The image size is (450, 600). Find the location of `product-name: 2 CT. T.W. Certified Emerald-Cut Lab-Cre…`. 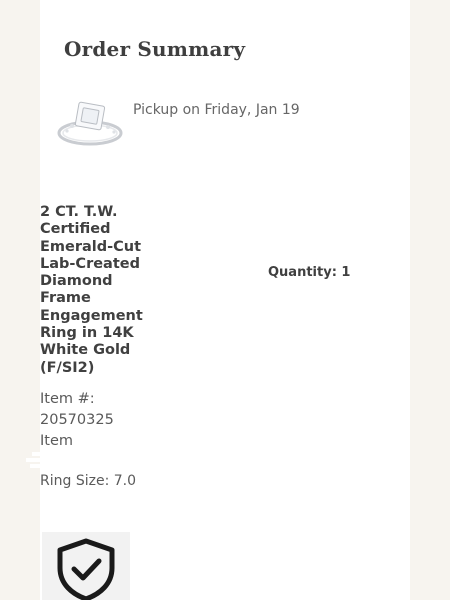

product-name: 2 CT. T.W. Certified Emerald-Cut Lab-Cre… is located at coordinates (96, 290).